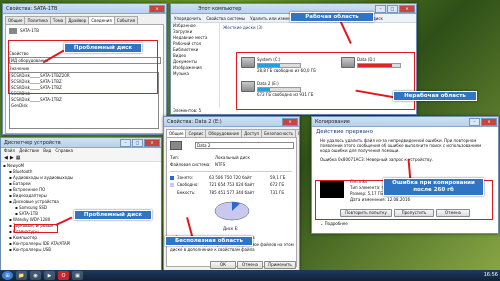 Image resolution: width=500 pixels, height=281 pixels. I want to click on capacity-bytes: 785 451 577 344 байт, so click(232, 192).